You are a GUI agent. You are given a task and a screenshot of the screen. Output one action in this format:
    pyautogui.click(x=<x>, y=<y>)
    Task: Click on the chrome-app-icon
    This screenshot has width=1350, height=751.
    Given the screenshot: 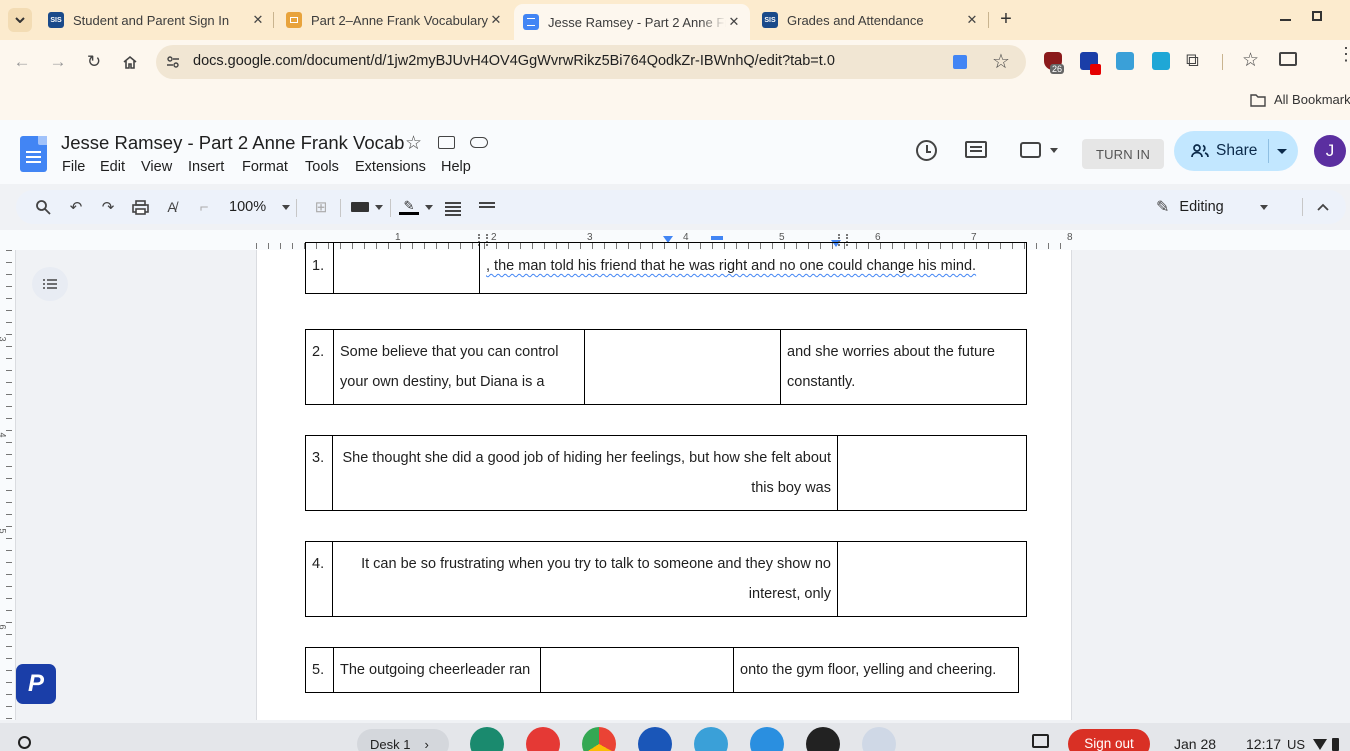 What is the action you would take?
    pyautogui.click(x=599, y=739)
    